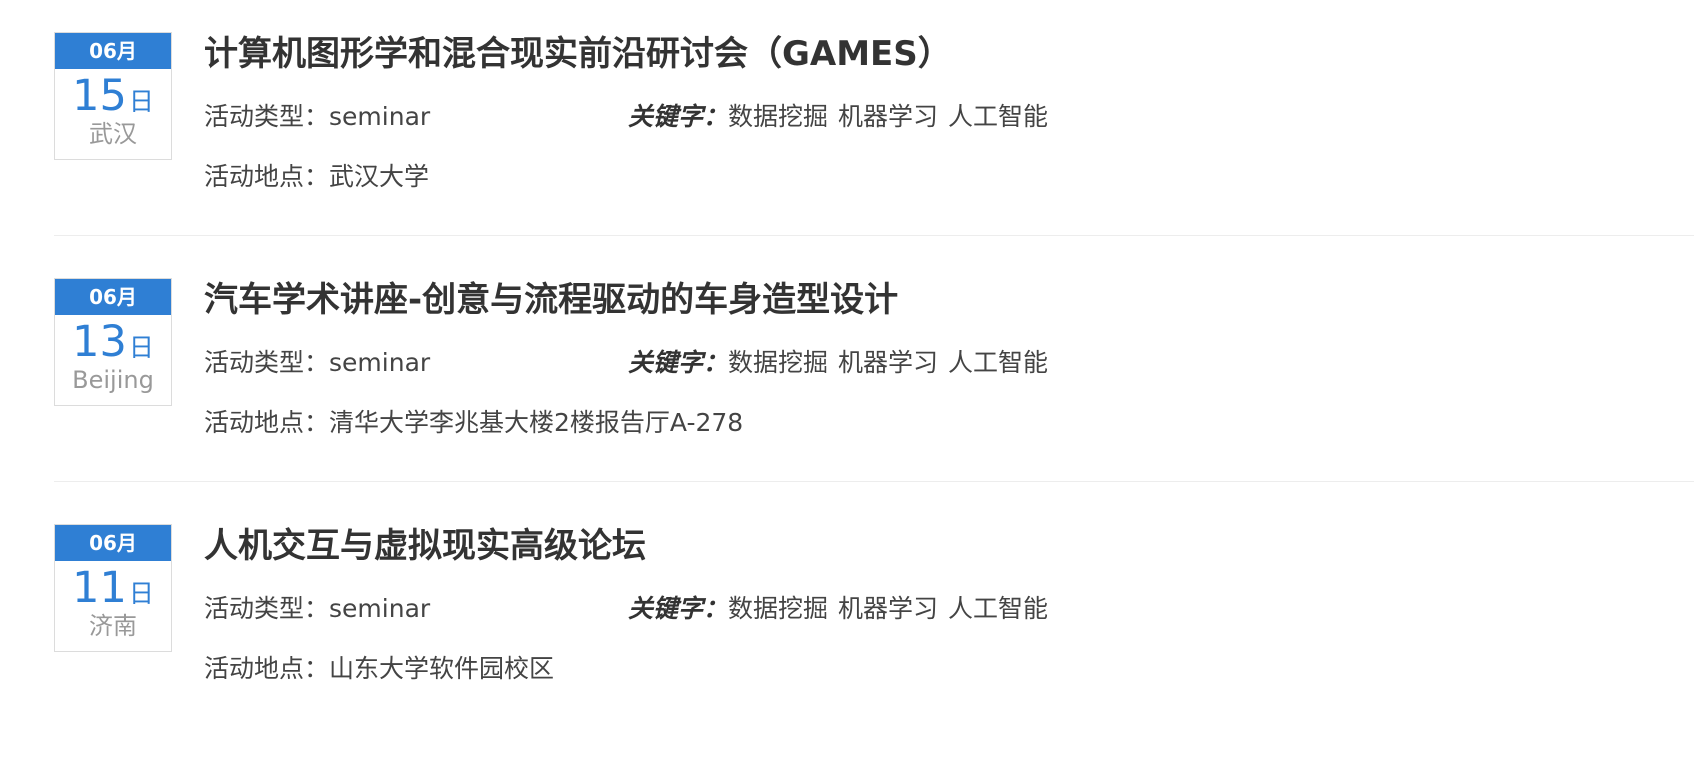  I want to click on event-city: 武汉, so click(113, 134).